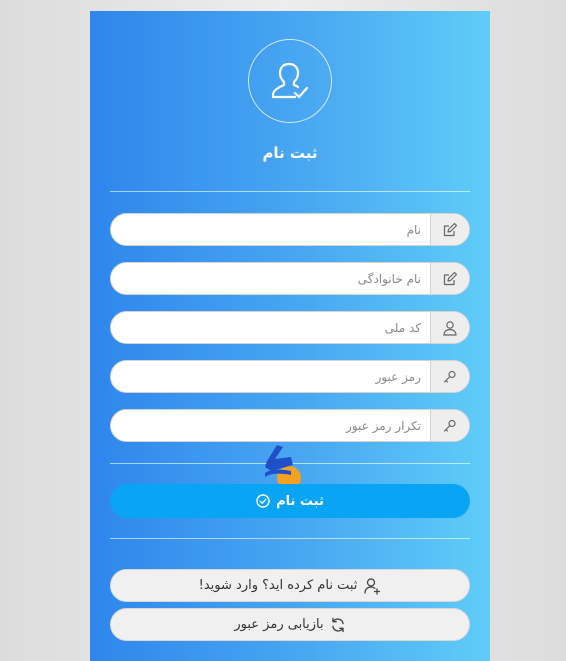 The image size is (566, 661). Describe the element at coordinates (278, 585) in the screenshot. I see `login-link-label: ثبت نام کرده اید؟ وارد شوید!` at that location.